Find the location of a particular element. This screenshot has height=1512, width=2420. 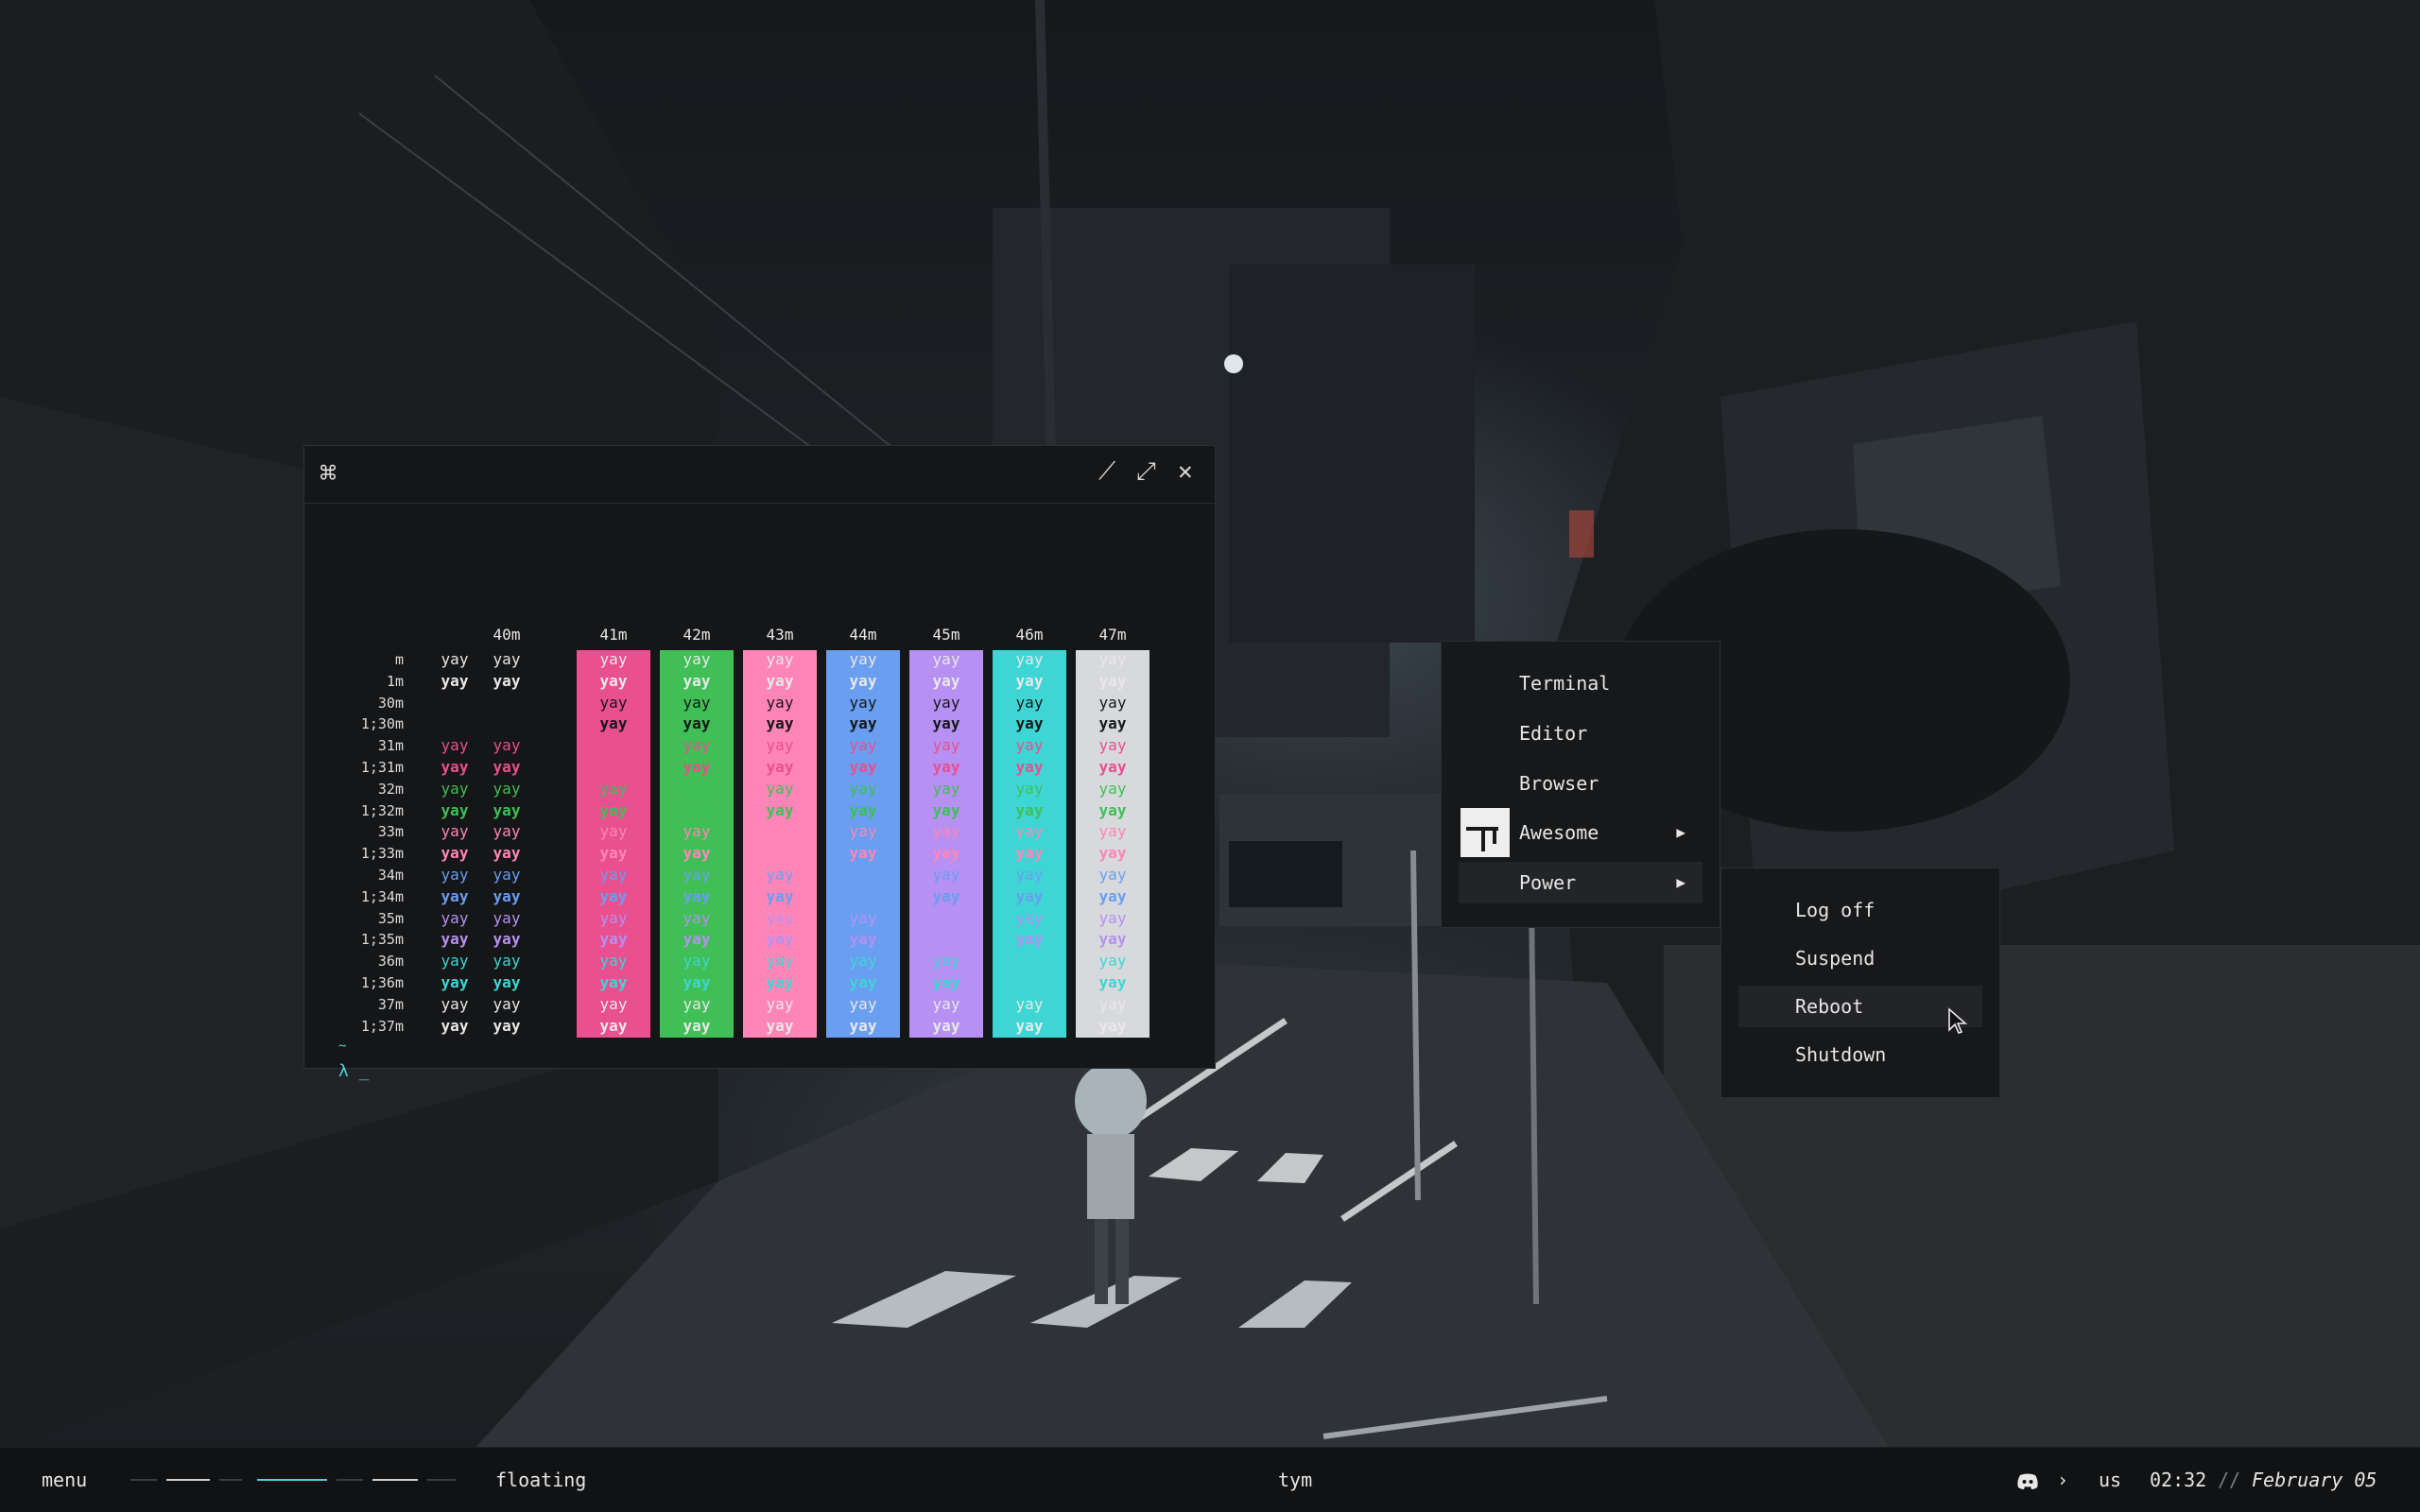

tray-chevron-icon: › is located at coordinates (2062, 1480).